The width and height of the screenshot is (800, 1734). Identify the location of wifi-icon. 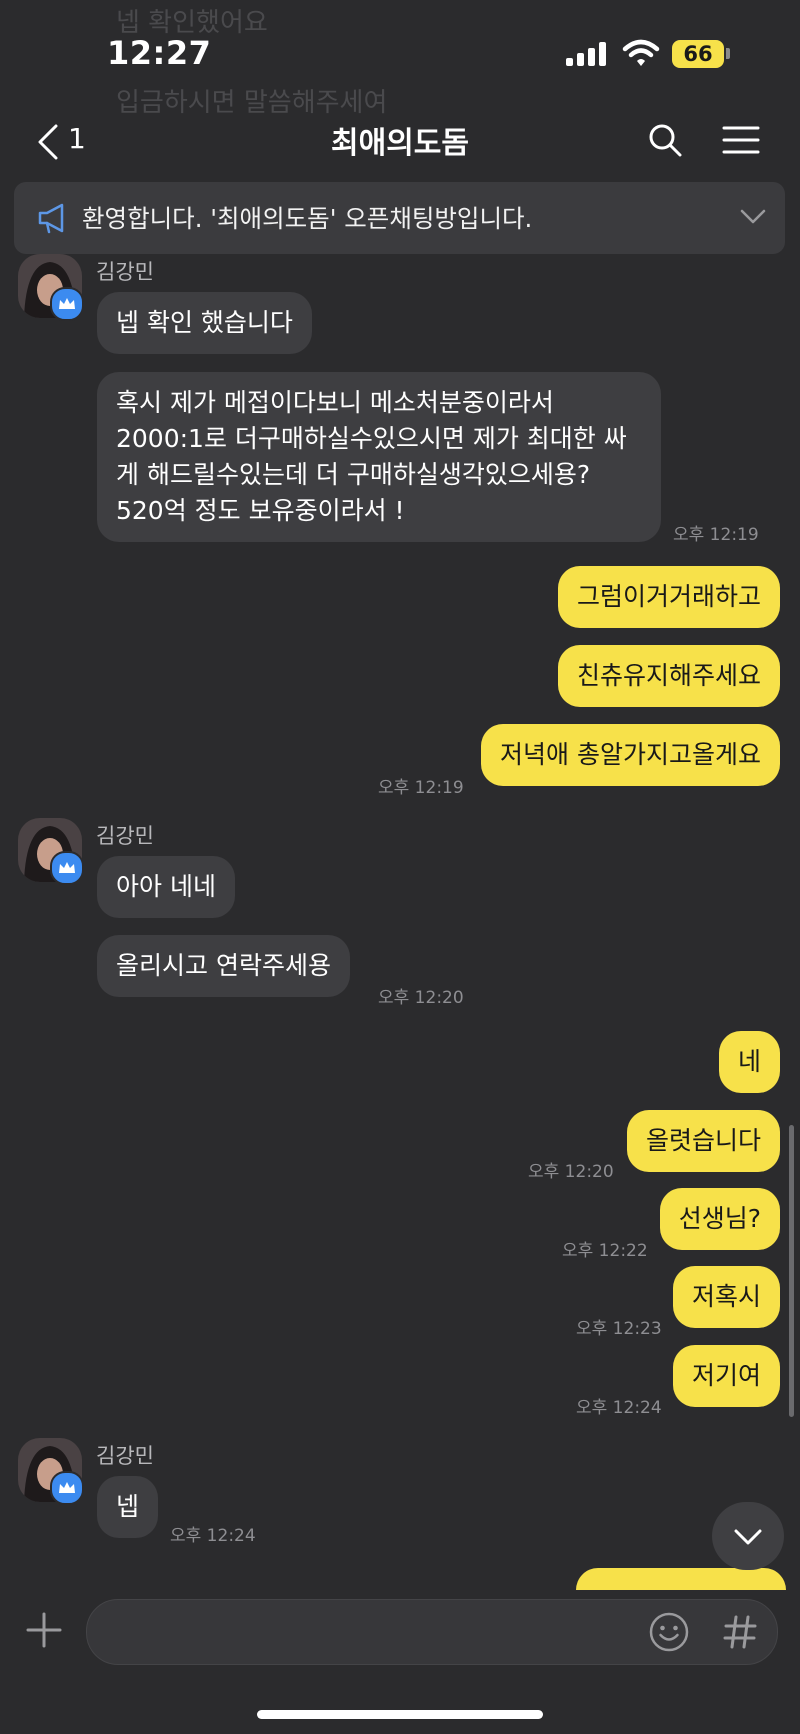
(641, 52).